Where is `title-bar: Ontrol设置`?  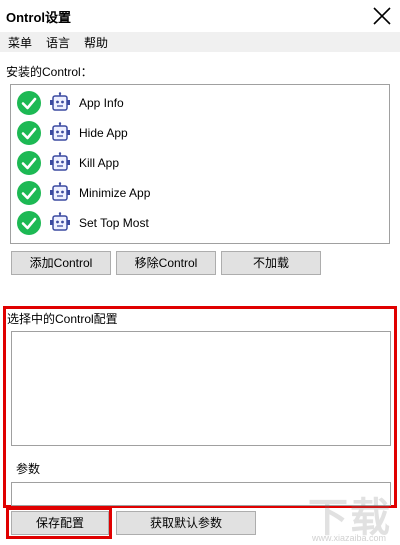 title-bar: Ontrol设置 is located at coordinates (200, 16).